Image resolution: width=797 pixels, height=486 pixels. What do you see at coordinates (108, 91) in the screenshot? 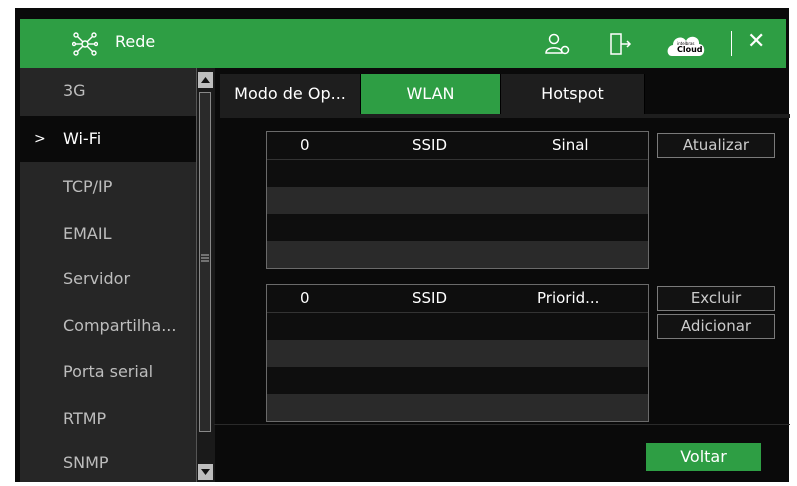
I see `sidebar-item-3g: 3G` at bounding box center [108, 91].